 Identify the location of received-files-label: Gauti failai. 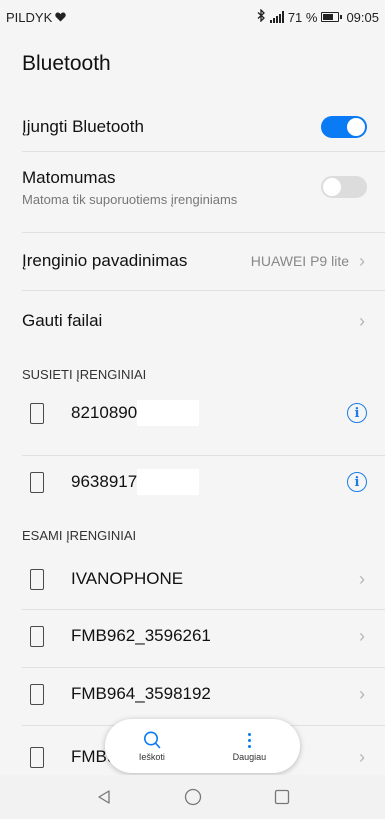
(62, 320).